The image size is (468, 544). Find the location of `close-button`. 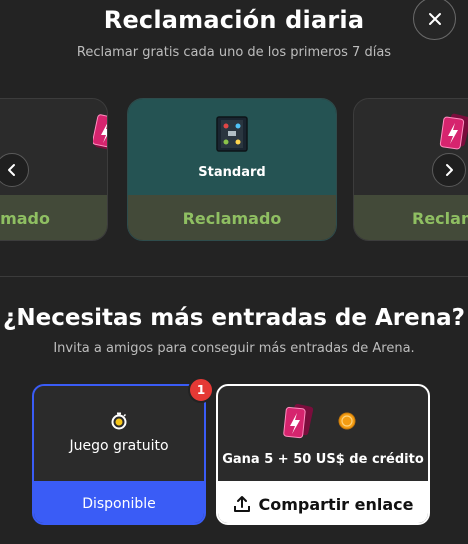

close-button is located at coordinates (434, 20).